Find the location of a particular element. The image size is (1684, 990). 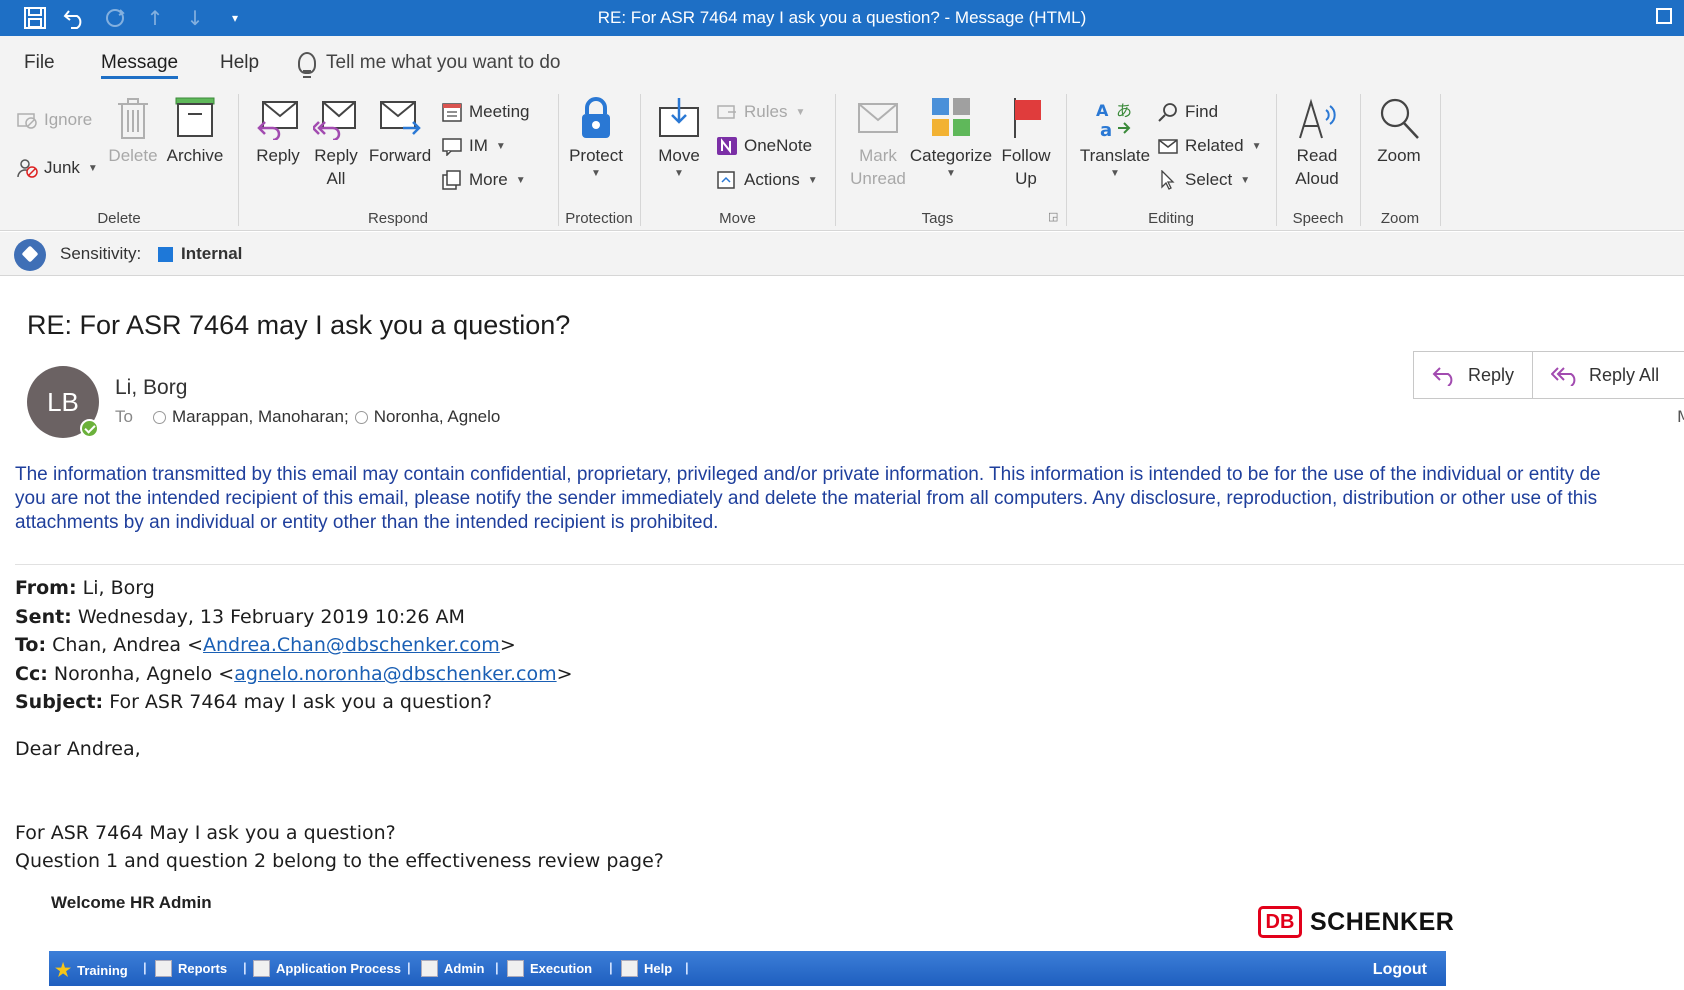

zoom-button: Zoom is located at coordinates (1399, 131).